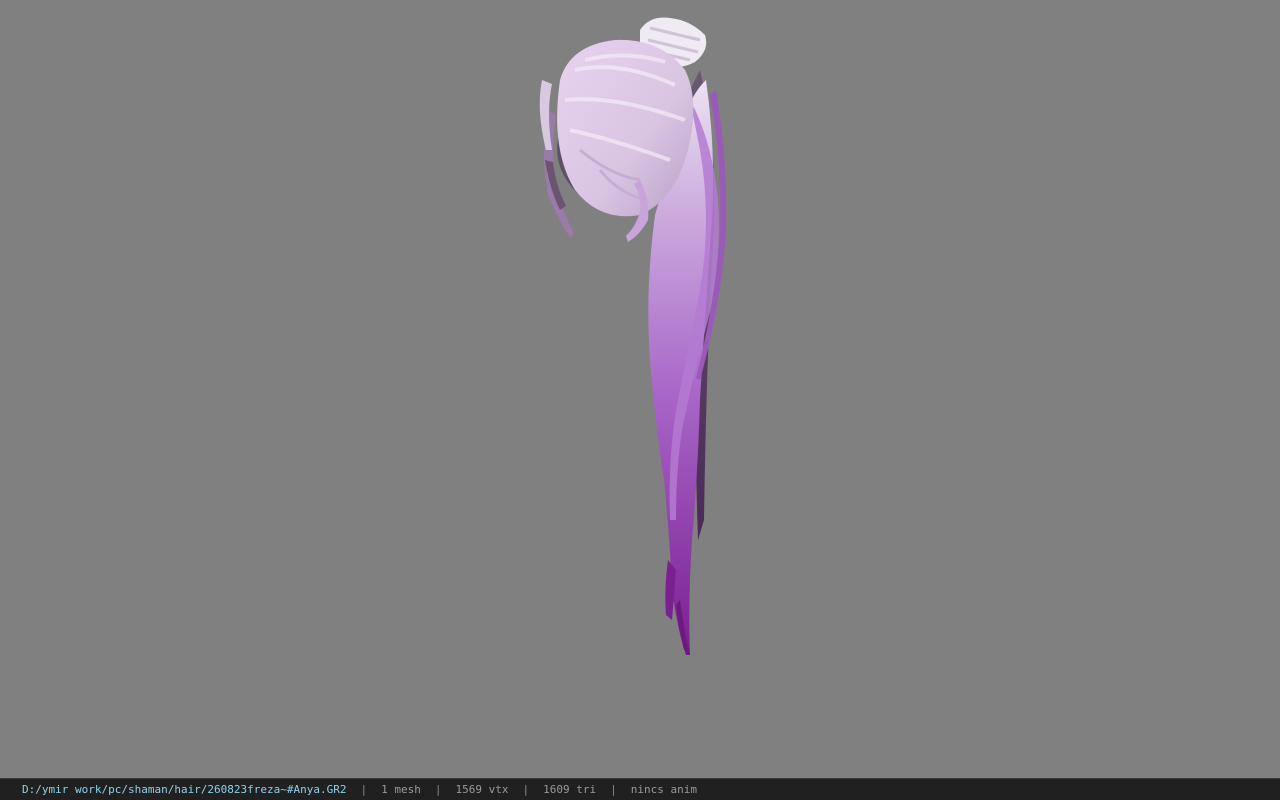  What do you see at coordinates (670, 590) in the screenshot?
I see `ponytail-tips` at bounding box center [670, 590].